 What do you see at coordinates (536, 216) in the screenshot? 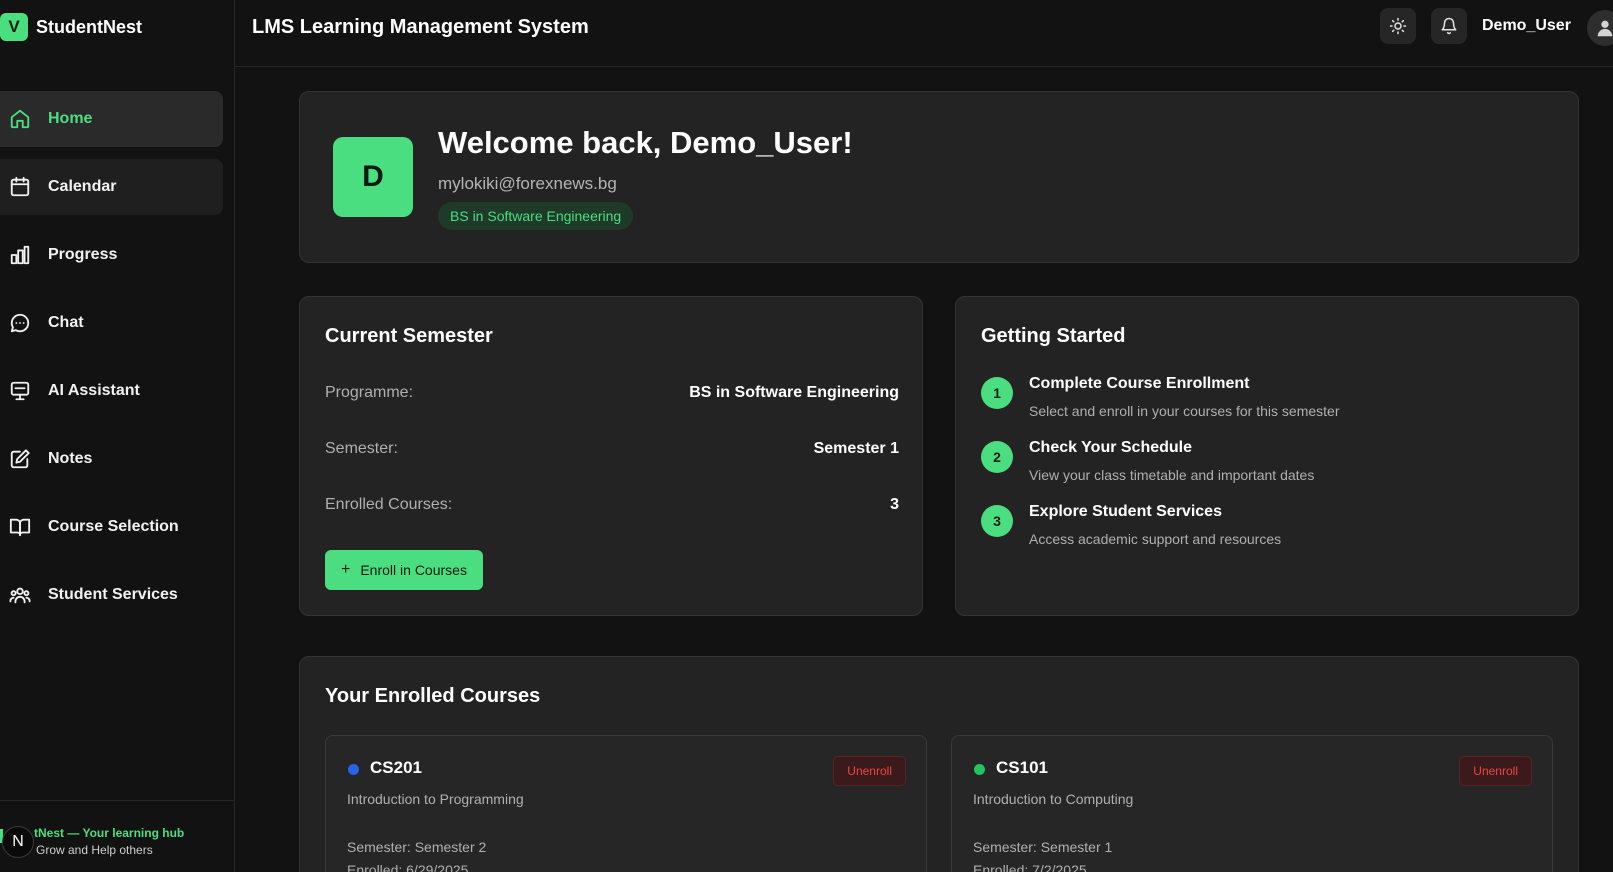
I see `program-badge: BS in Software Engineering` at bounding box center [536, 216].